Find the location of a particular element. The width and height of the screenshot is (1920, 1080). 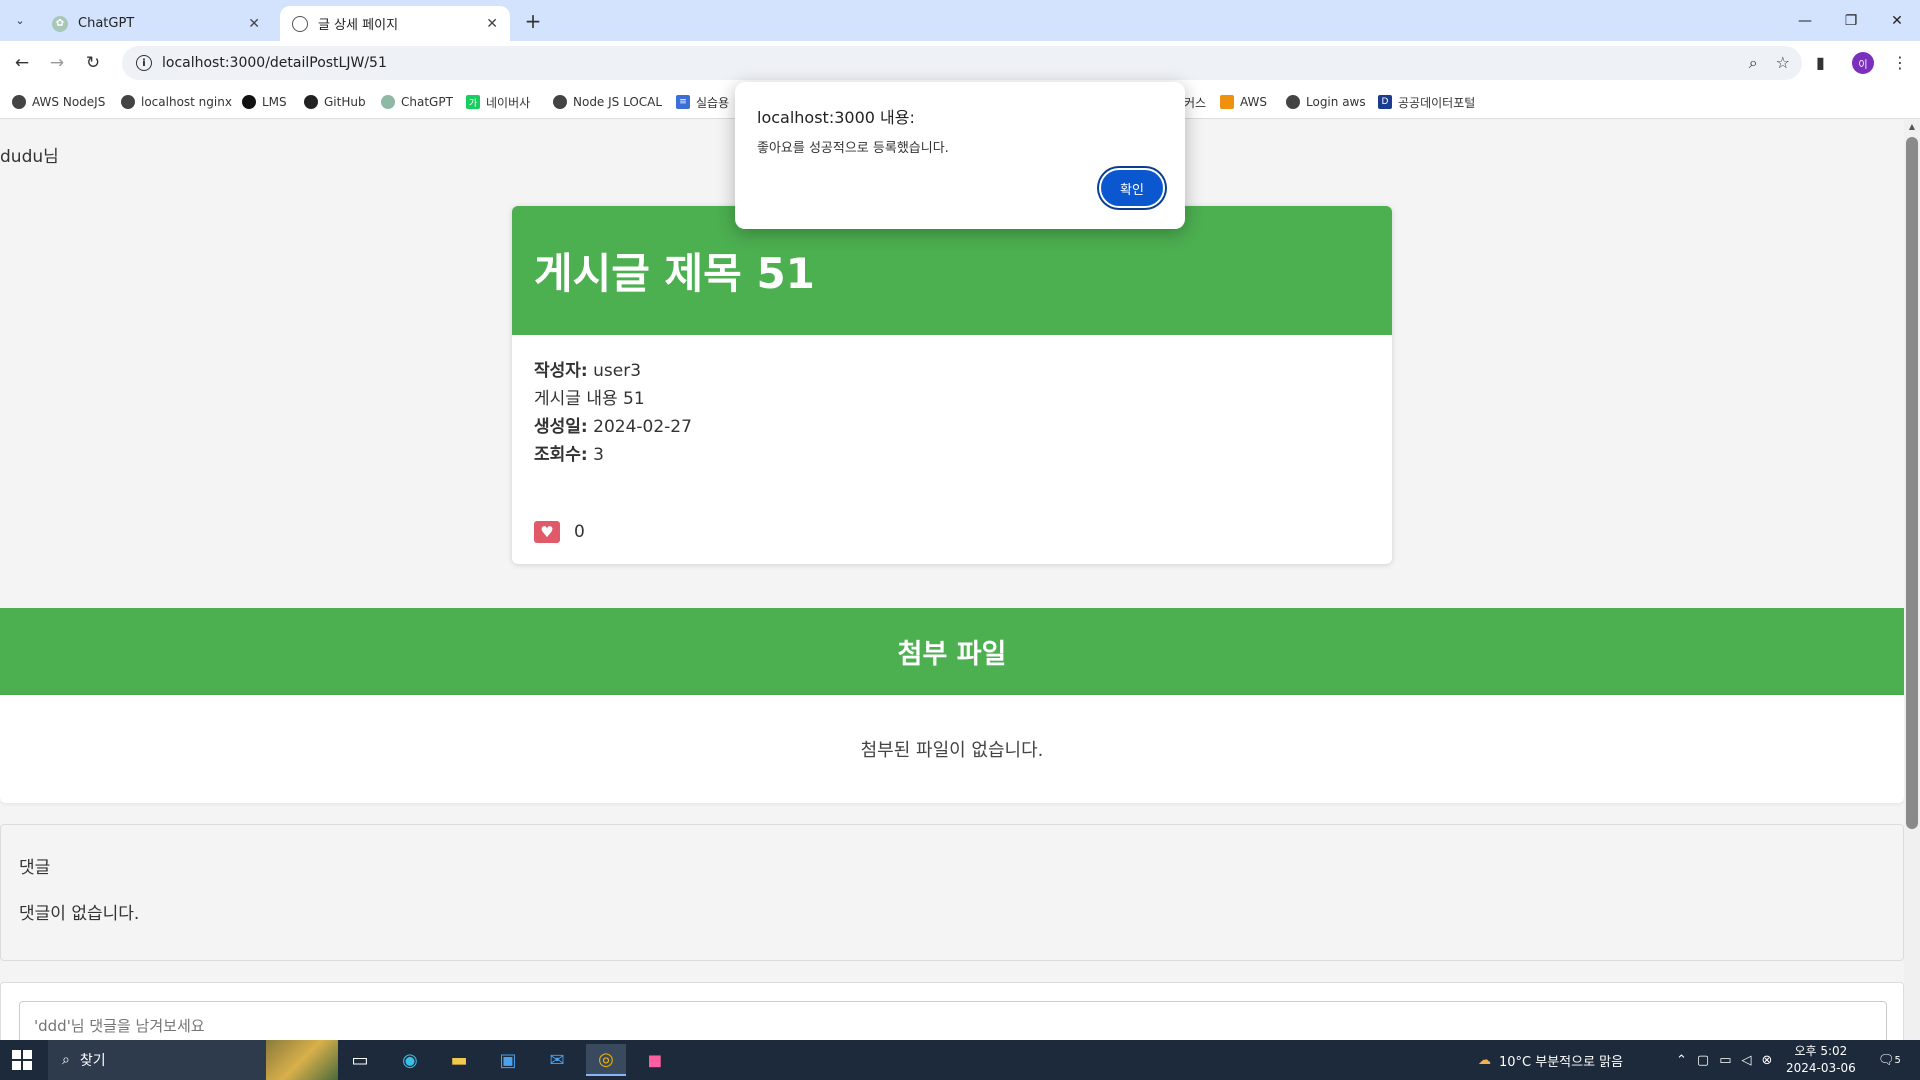

store-icon: ▣ is located at coordinates (508, 1060).